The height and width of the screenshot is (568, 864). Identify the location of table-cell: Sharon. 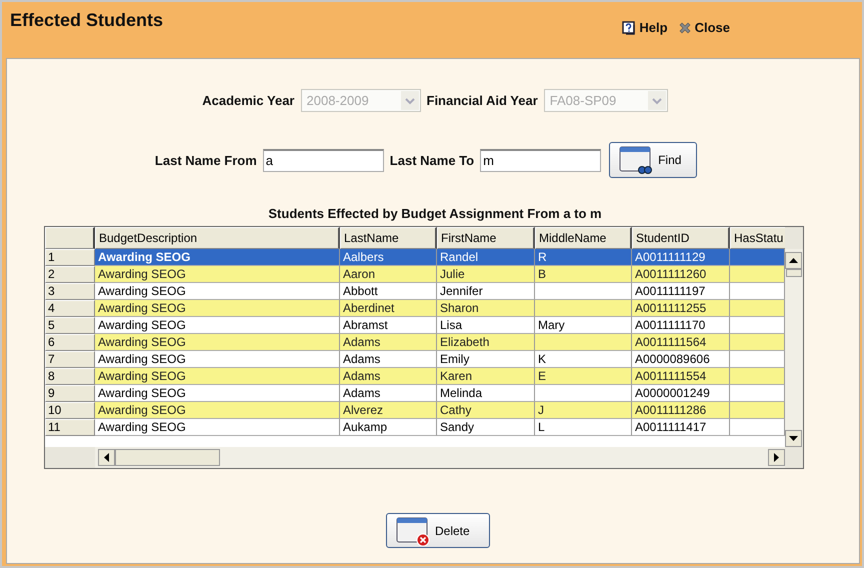
(486, 308).